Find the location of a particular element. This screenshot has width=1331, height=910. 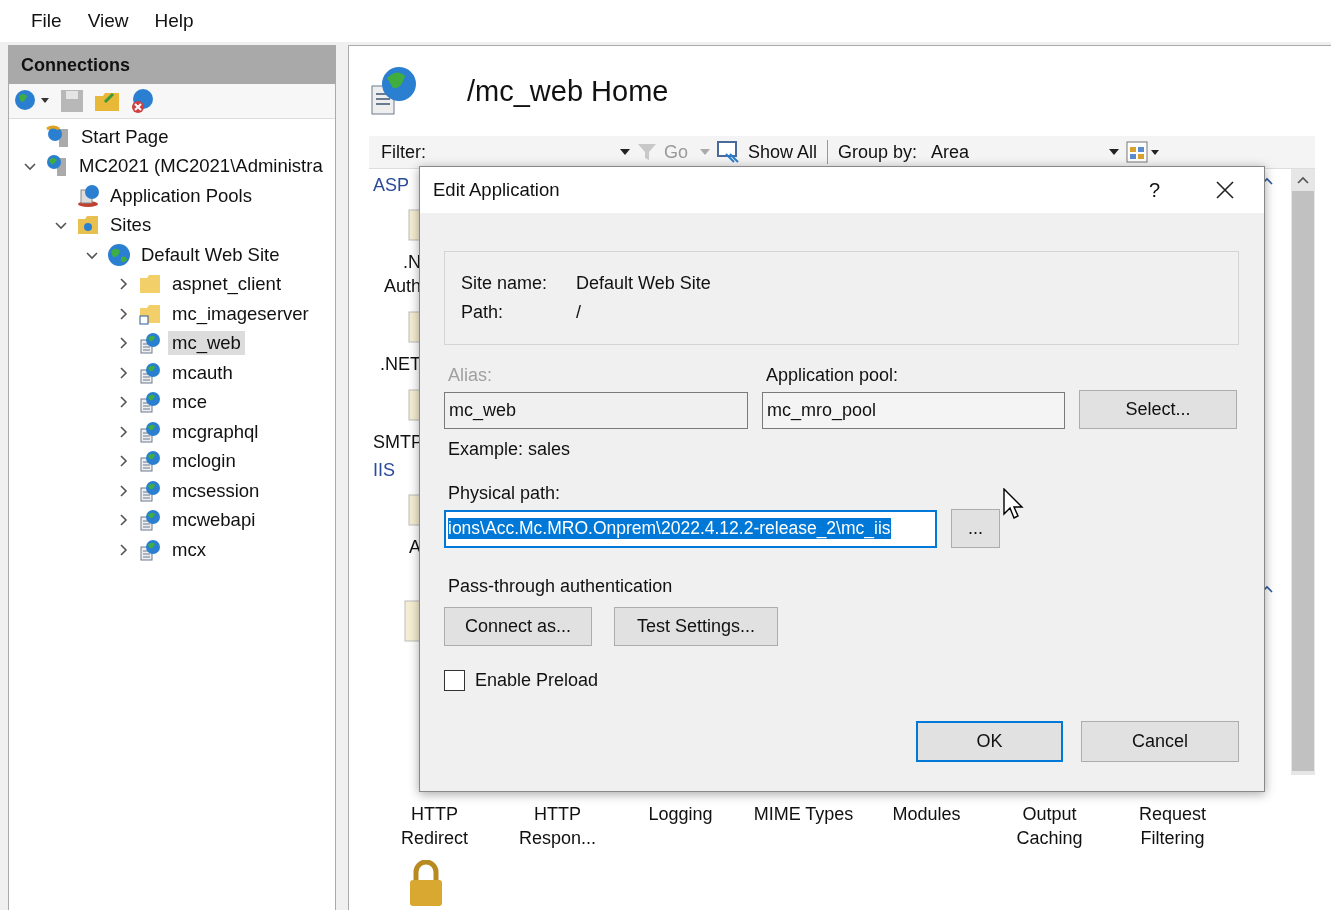

application-pool-label: Application pool: is located at coordinates (832, 375).